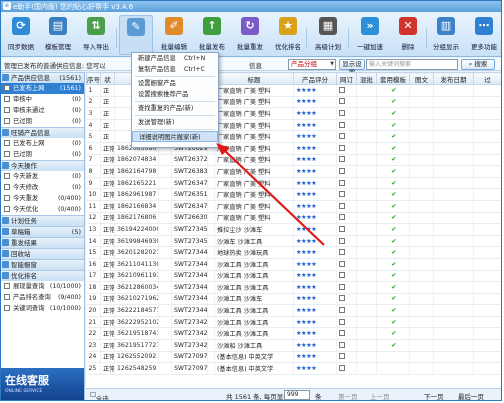  I want to click on toolbar-button-11: ▥ 分组显示, so click(446, 35).